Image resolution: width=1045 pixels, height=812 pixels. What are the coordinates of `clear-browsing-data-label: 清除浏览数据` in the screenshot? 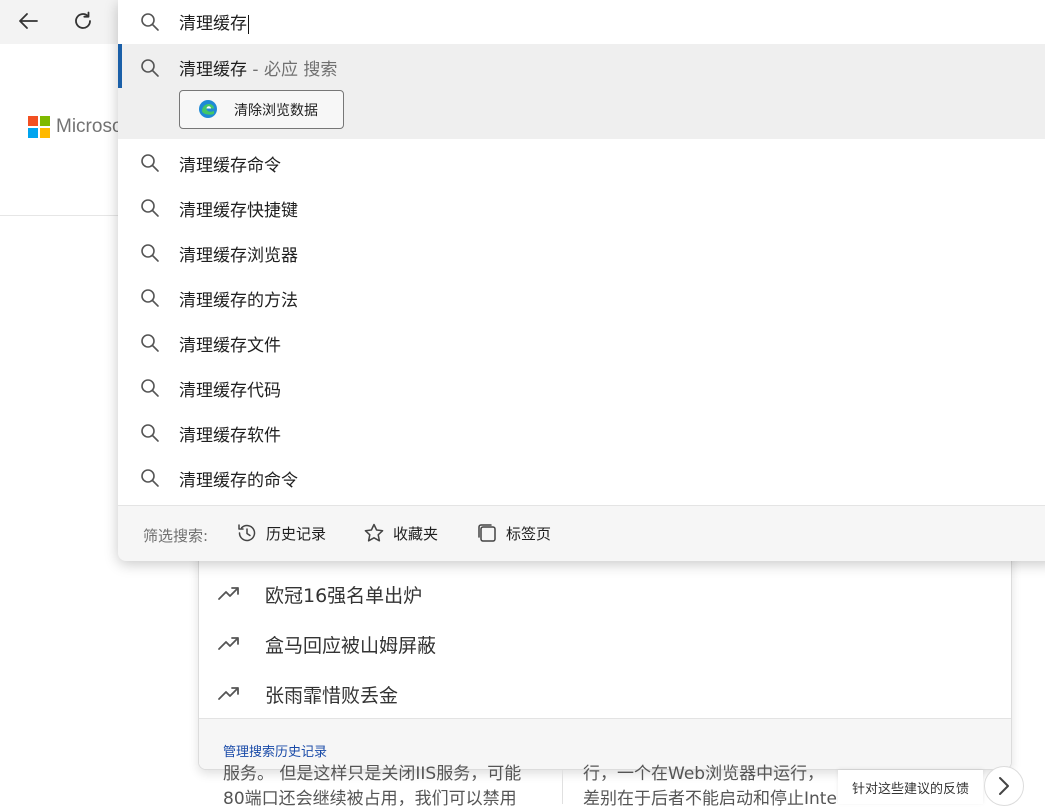 It's located at (276, 111).